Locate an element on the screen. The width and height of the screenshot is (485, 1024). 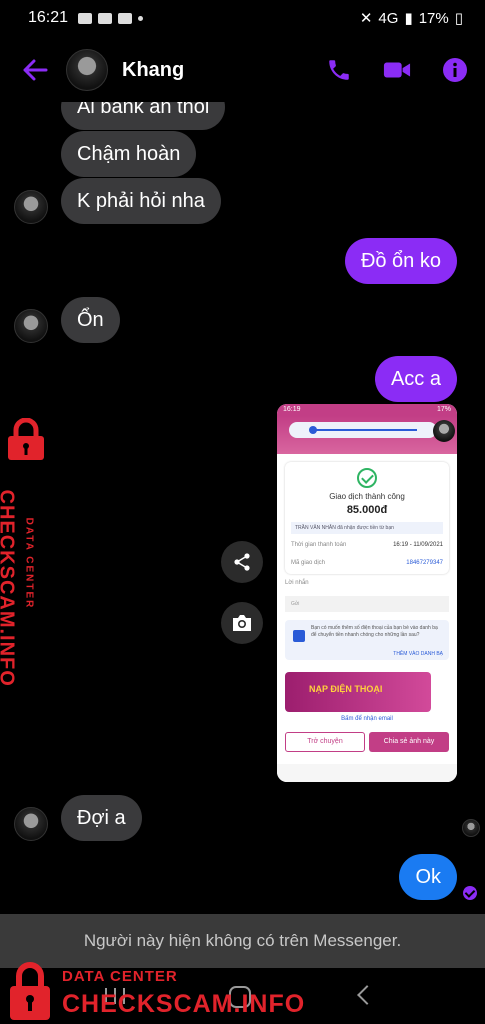
shot-banner: NẠP ĐIỆN THOẠI is located at coordinates (358, 692).